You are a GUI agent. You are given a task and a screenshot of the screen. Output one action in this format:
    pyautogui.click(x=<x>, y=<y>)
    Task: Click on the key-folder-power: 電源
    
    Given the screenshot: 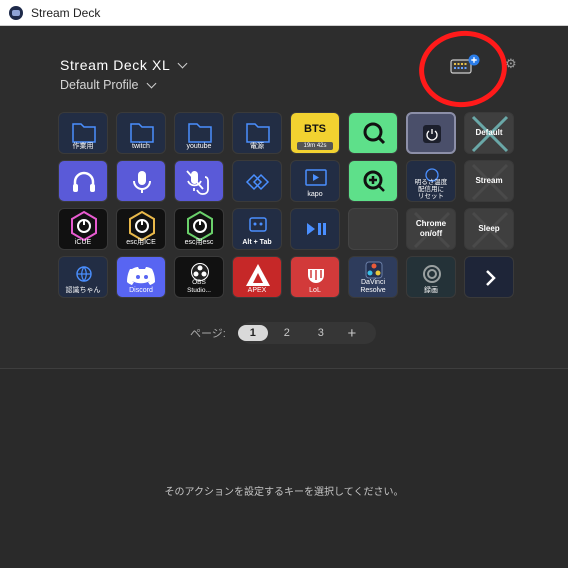 What is the action you would take?
    pyautogui.click(x=257, y=133)
    